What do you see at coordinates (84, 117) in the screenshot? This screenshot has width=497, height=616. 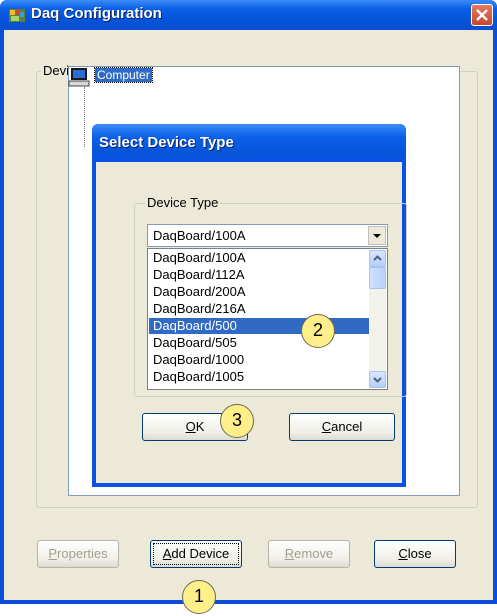 I see `tree-connector` at bounding box center [84, 117].